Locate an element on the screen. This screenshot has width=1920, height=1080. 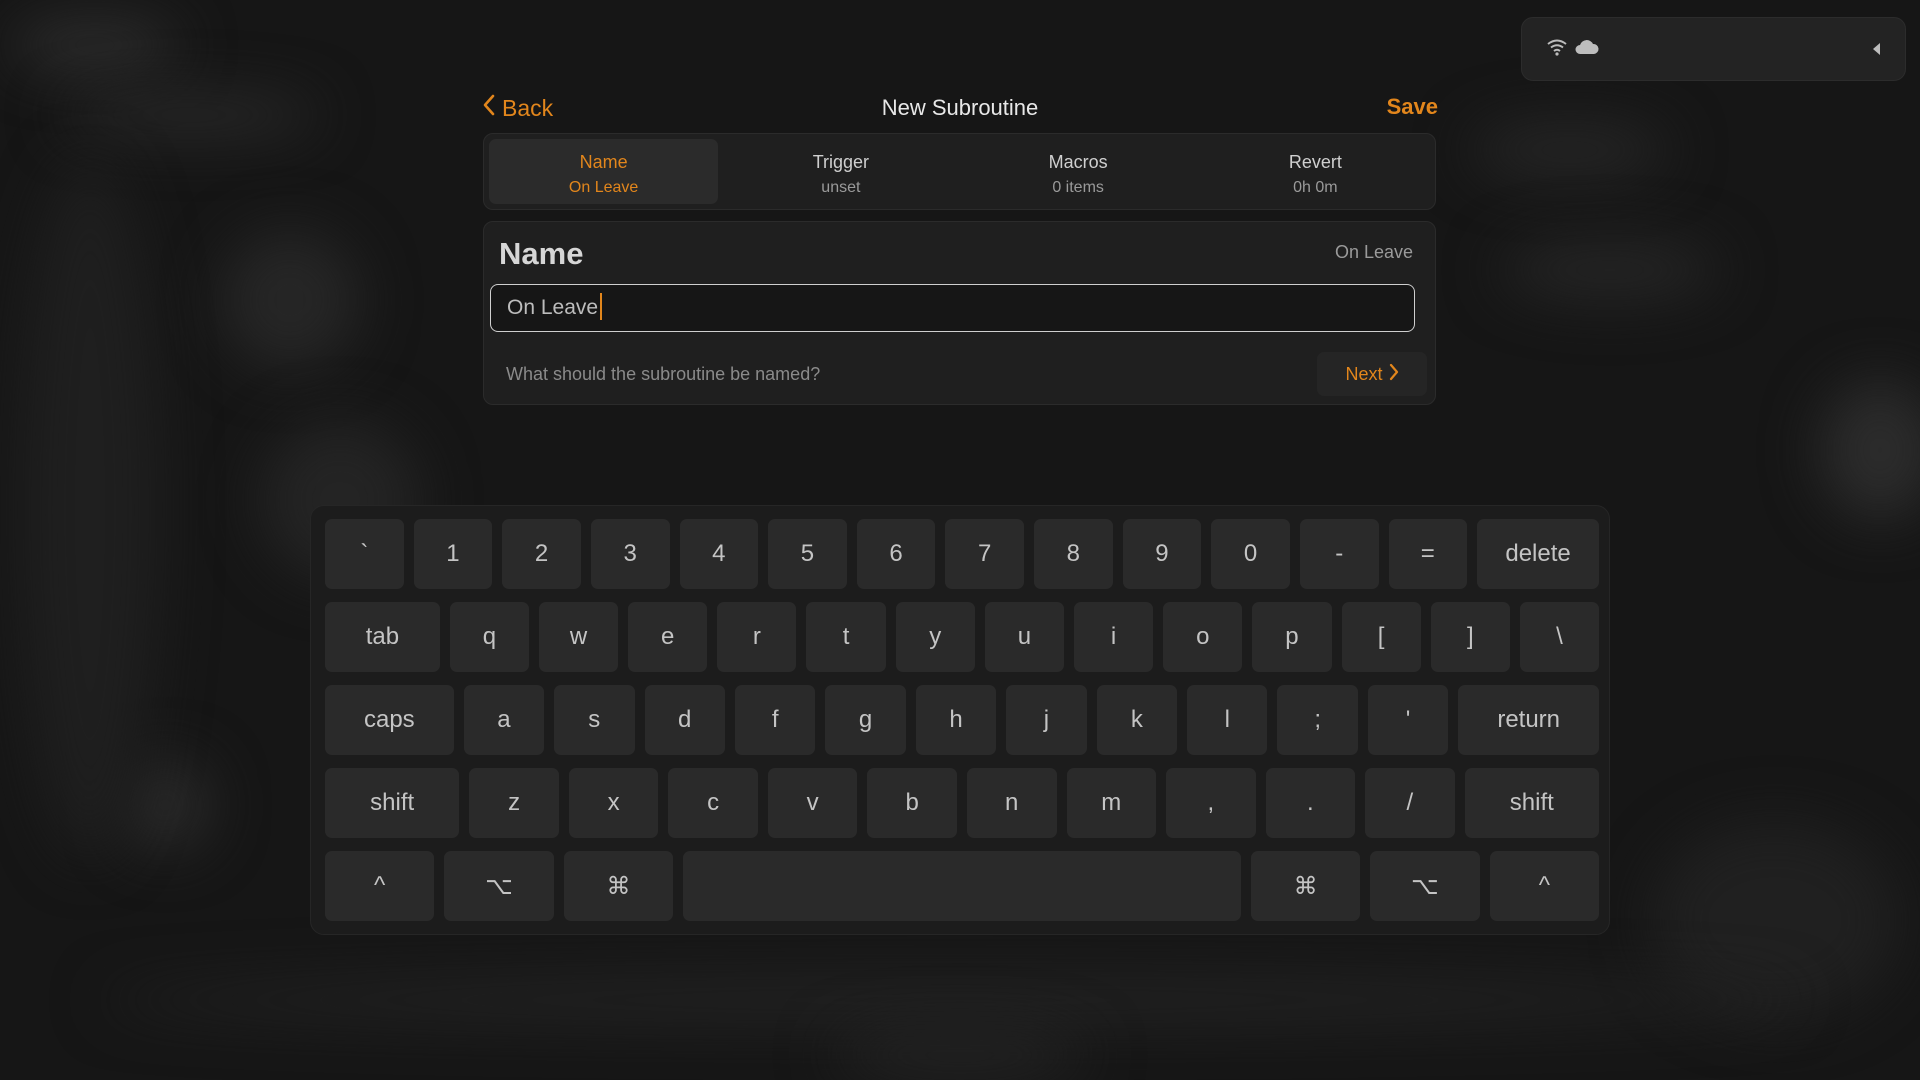
key-caps: caps is located at coordinates (389, 720).